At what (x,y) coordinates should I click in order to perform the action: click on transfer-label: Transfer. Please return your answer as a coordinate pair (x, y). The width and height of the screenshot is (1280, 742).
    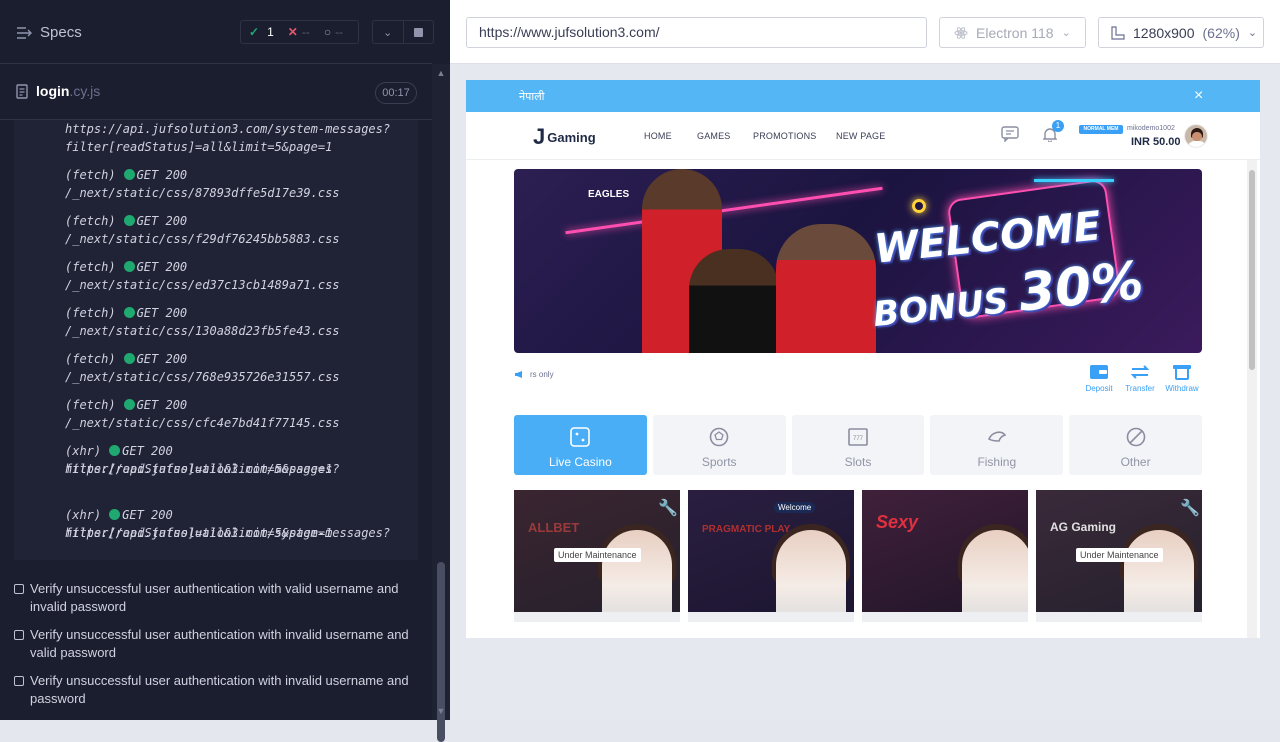
    Looking at the image, I should click on (1140, 388).